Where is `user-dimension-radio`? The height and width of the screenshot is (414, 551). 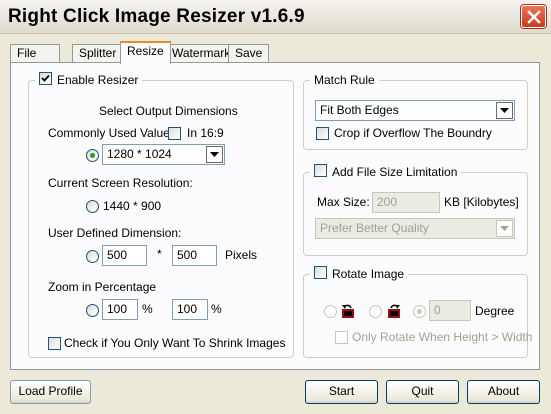
user-dimension-radio is located at coordinates (92, 256).